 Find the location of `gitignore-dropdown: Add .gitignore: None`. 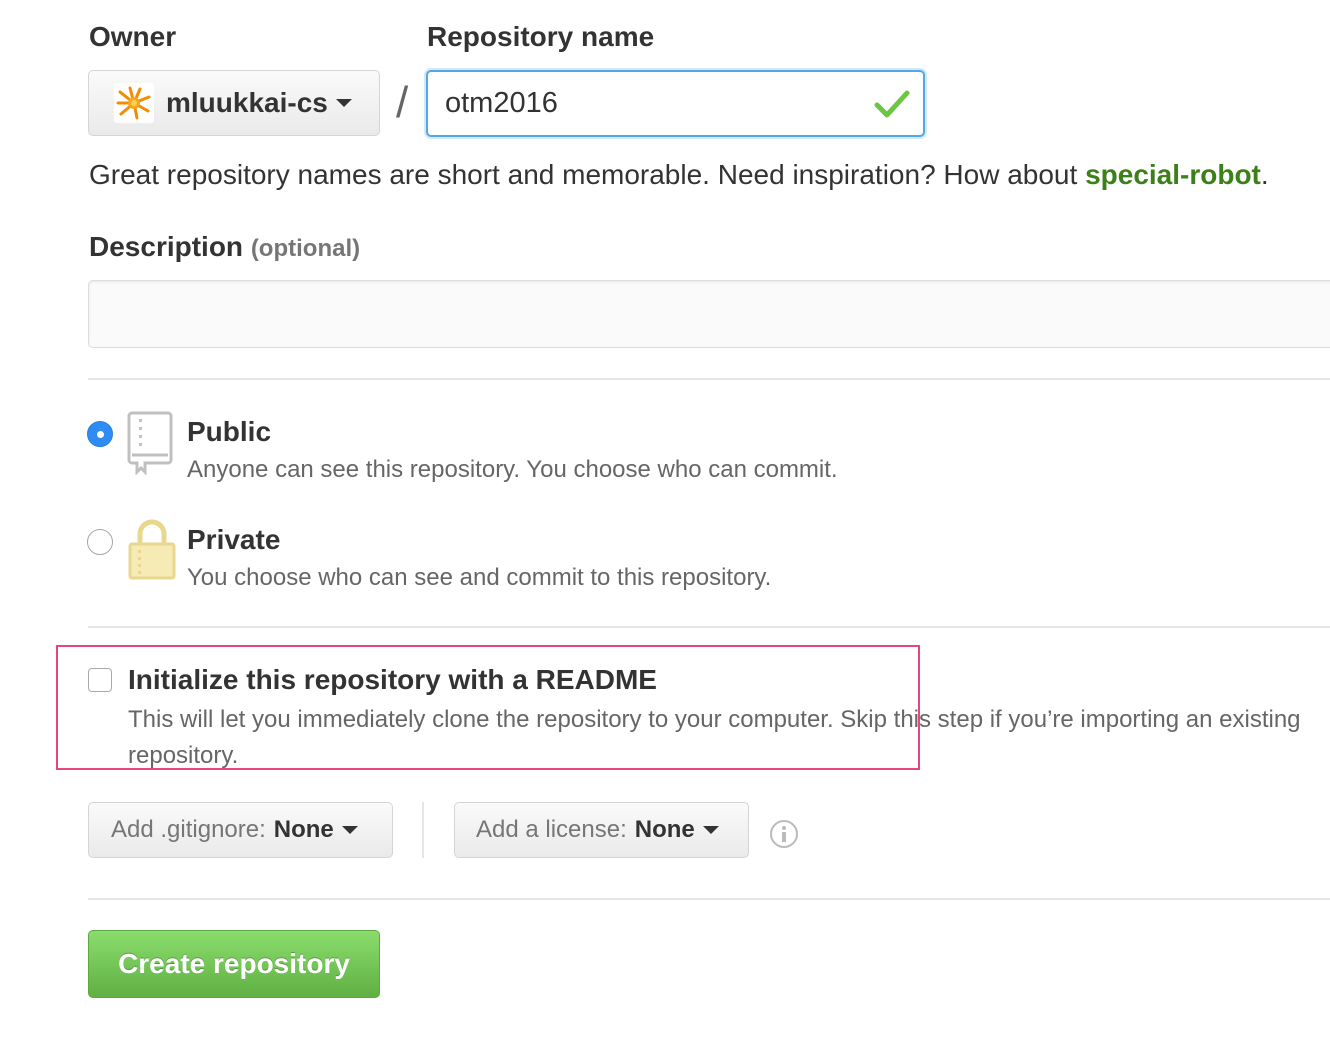

gitignore-dropdown: Add .gitignore: None is located at coordinates (240, 830).